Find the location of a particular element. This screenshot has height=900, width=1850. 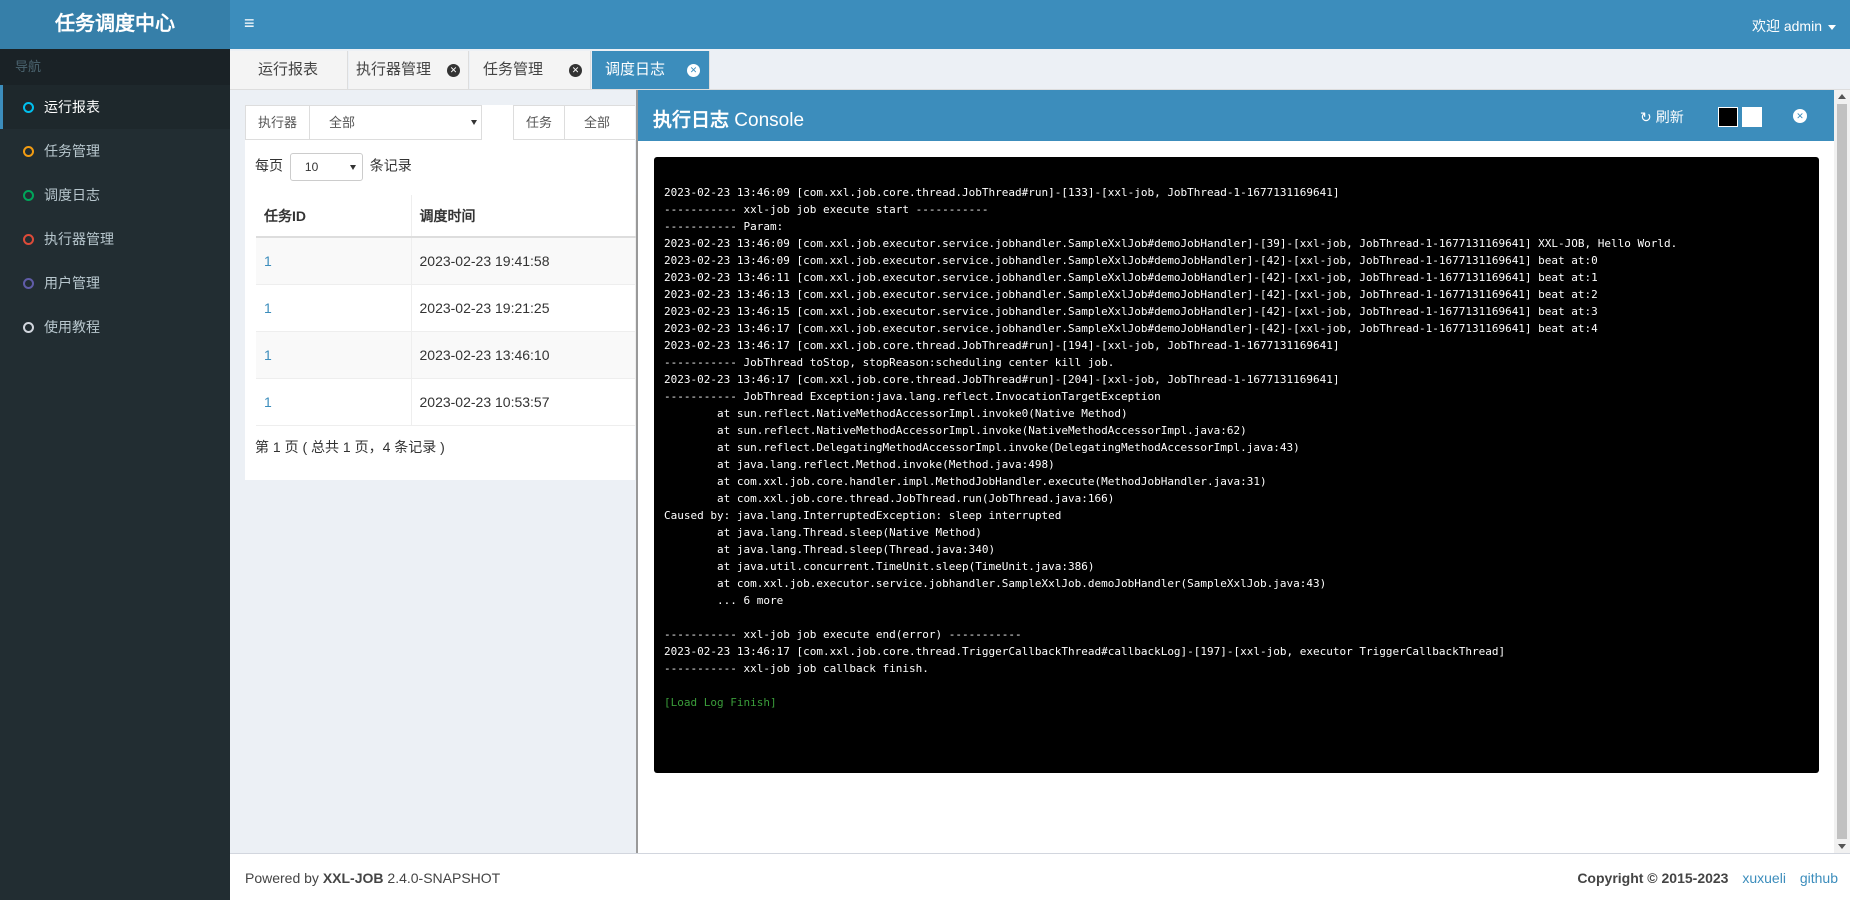

column-header-task-id: 任务ID is located at coordinates (334, 216).